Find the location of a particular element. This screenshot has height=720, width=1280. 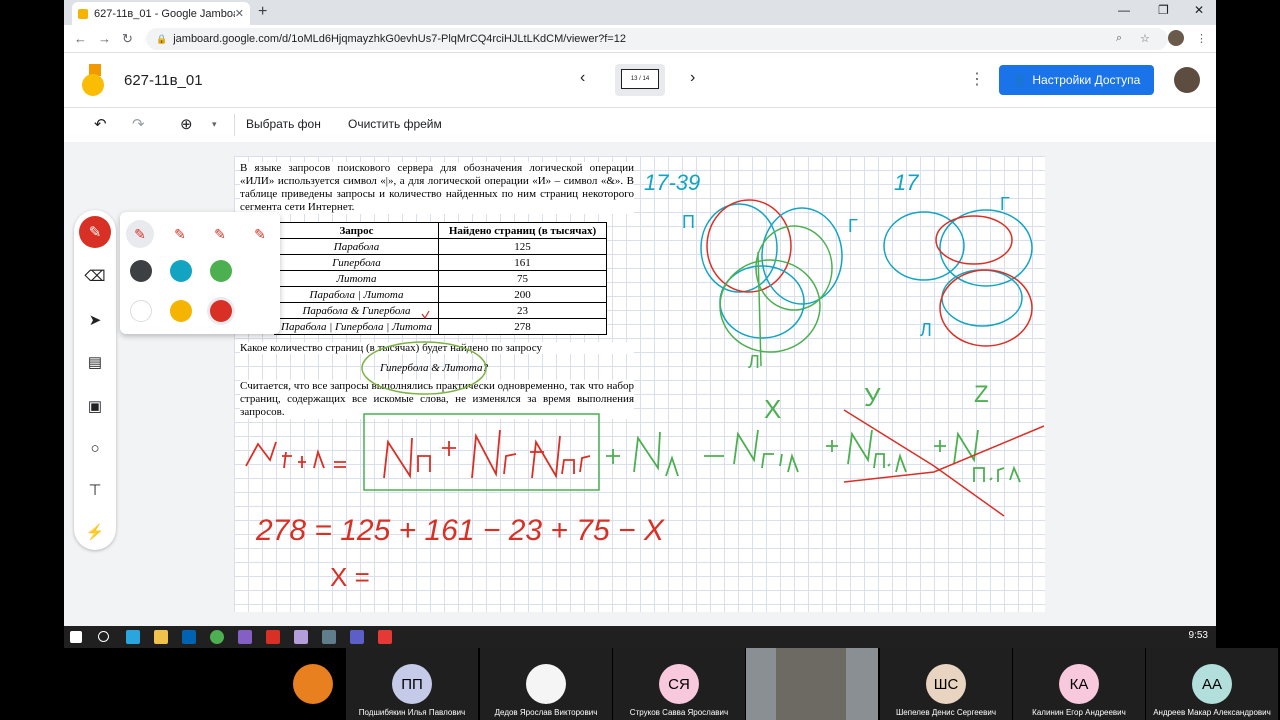

new-tab-icon: + is located at coordinates (262, 12).